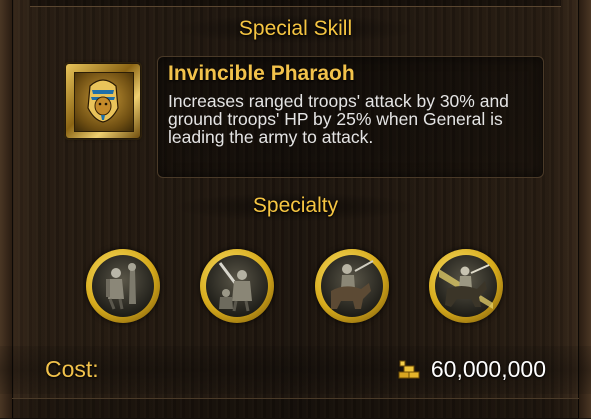 This screenshot has height=419, width=591. I want to click on specialty-infantry, so click(123, 286).